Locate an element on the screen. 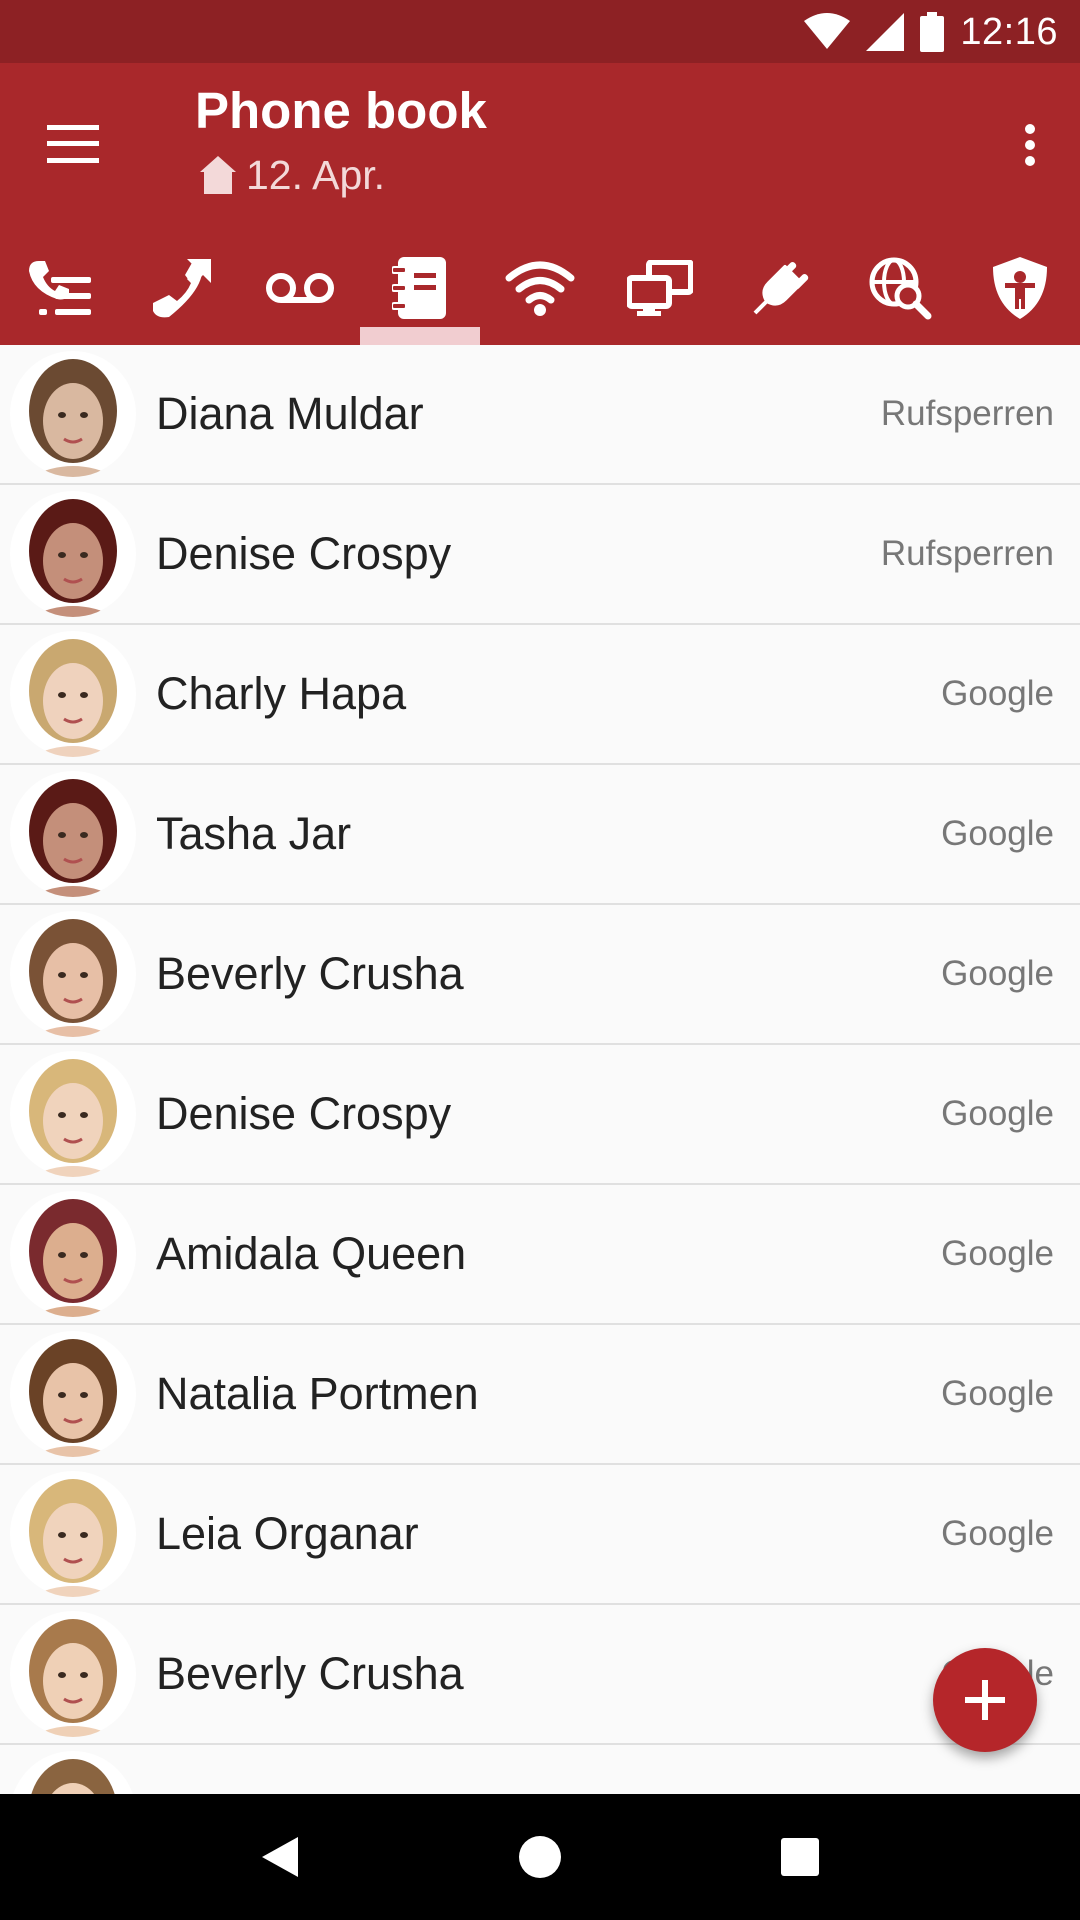 This screenshot has height=1920, width=1080. contact-row: Leia Organar Google is located at coordinates (540, 1535).